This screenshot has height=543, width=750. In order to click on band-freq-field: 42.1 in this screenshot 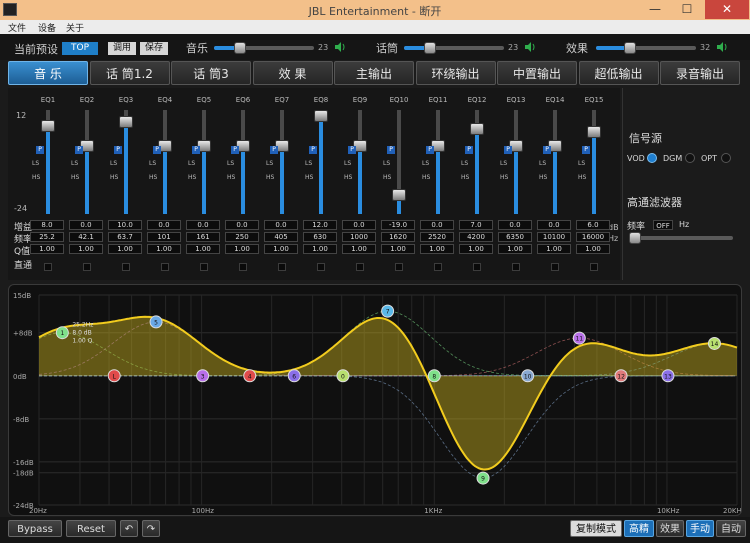, I will do `click(86, 237)`.